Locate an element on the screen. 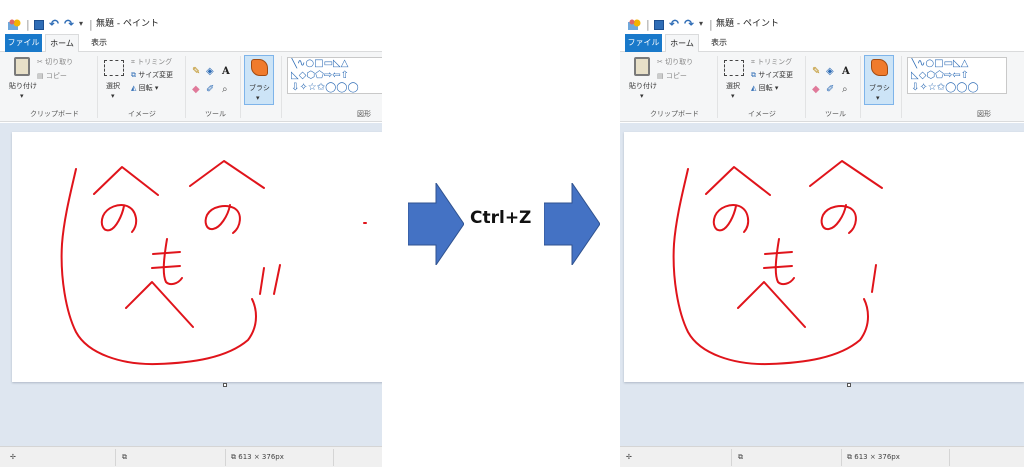 The image size is (1024, 467). cut-icon: ✂ is located at coordinates (660, 62).